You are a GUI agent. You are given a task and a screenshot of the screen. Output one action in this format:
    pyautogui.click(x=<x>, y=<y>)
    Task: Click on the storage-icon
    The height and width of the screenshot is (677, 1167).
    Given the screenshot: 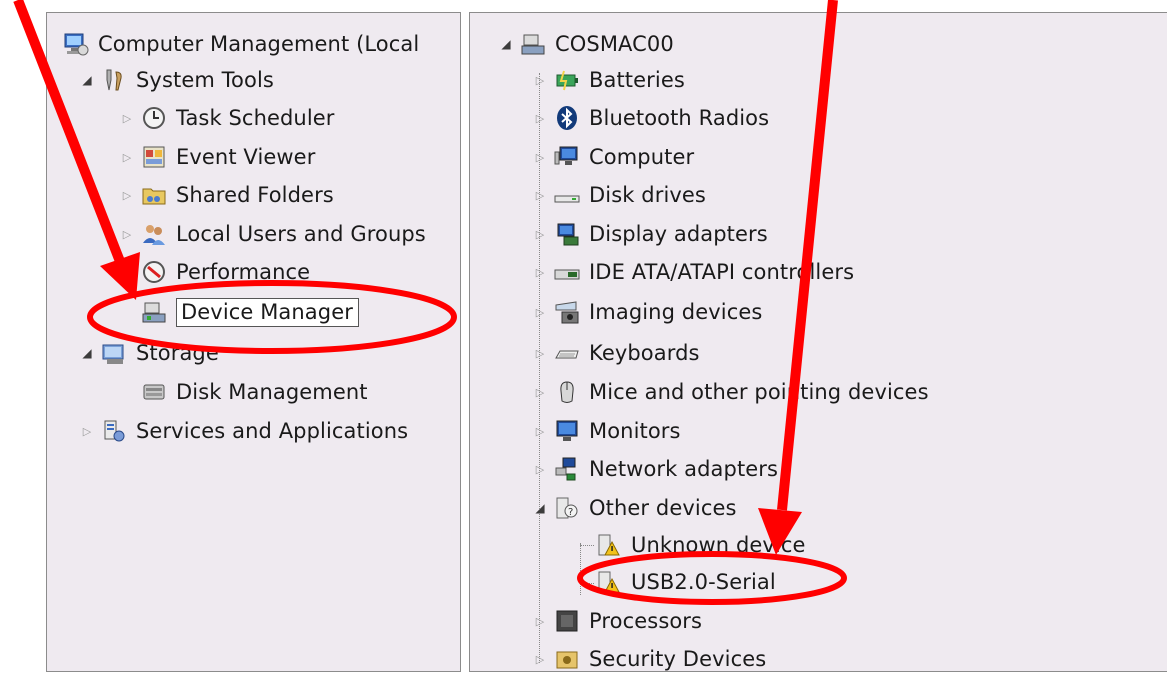 What is the action you would take?
    pyautogui.click(x=114, y=353)
    